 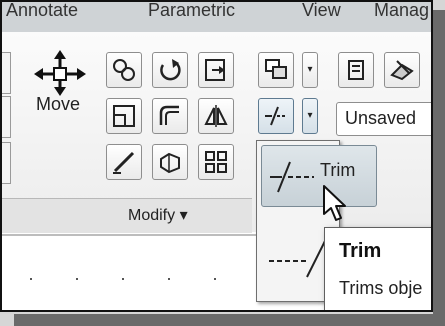 I want to click on rotate-icon, so click(x=170, y=70).